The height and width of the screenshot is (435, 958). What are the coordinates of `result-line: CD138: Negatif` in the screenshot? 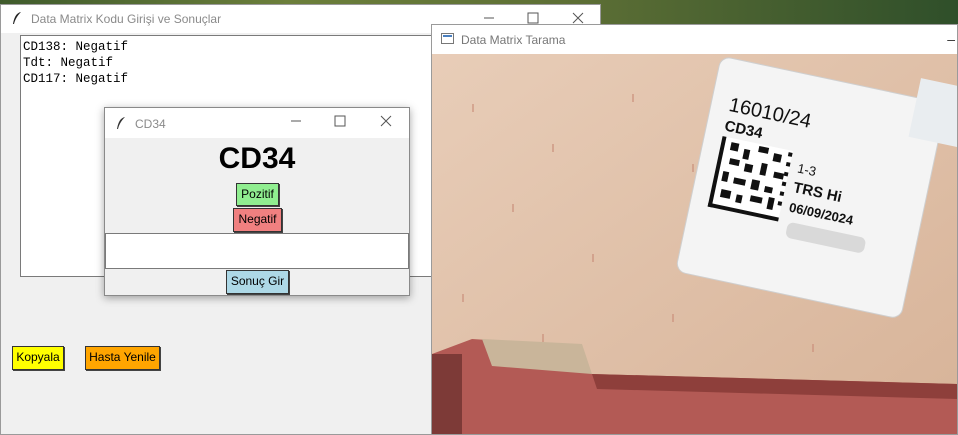 It's located at (76, 47).